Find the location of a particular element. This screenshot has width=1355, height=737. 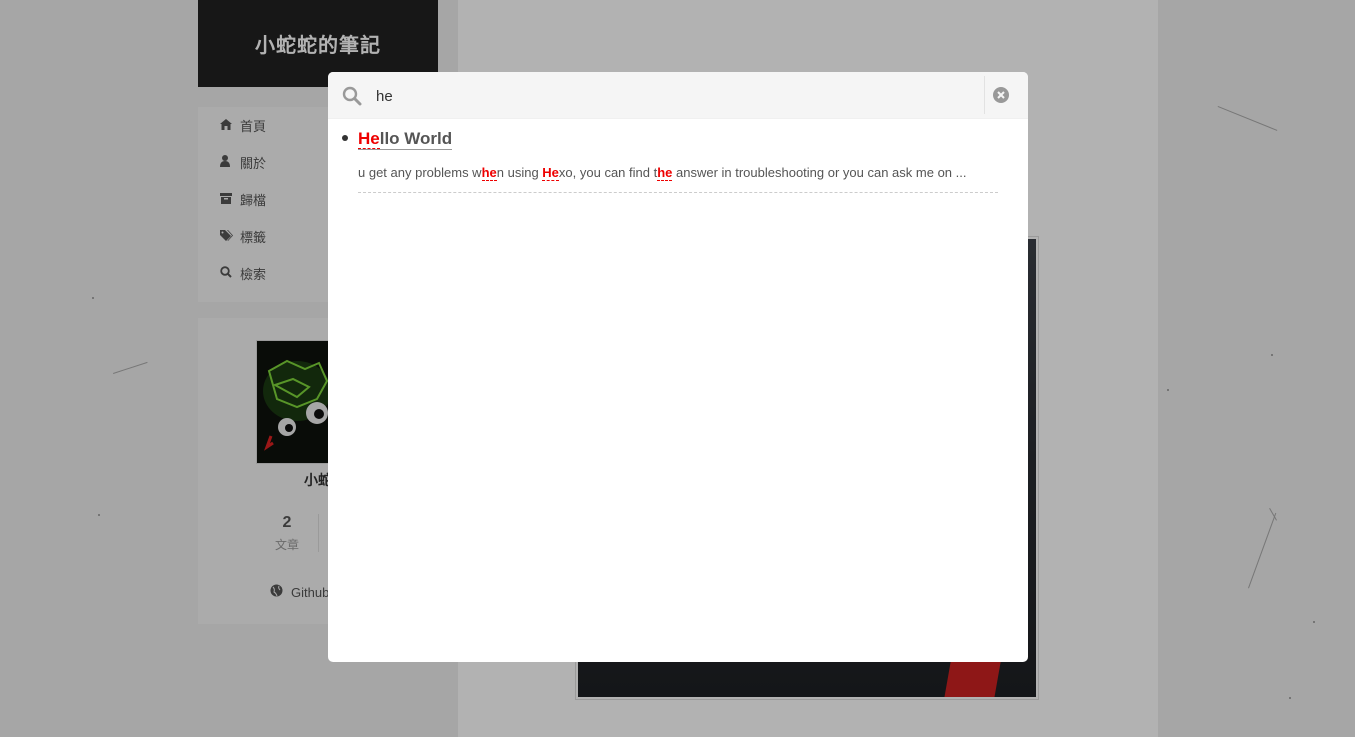

excerpt-text: xo, you can find t is located at coordinates (608, 172).